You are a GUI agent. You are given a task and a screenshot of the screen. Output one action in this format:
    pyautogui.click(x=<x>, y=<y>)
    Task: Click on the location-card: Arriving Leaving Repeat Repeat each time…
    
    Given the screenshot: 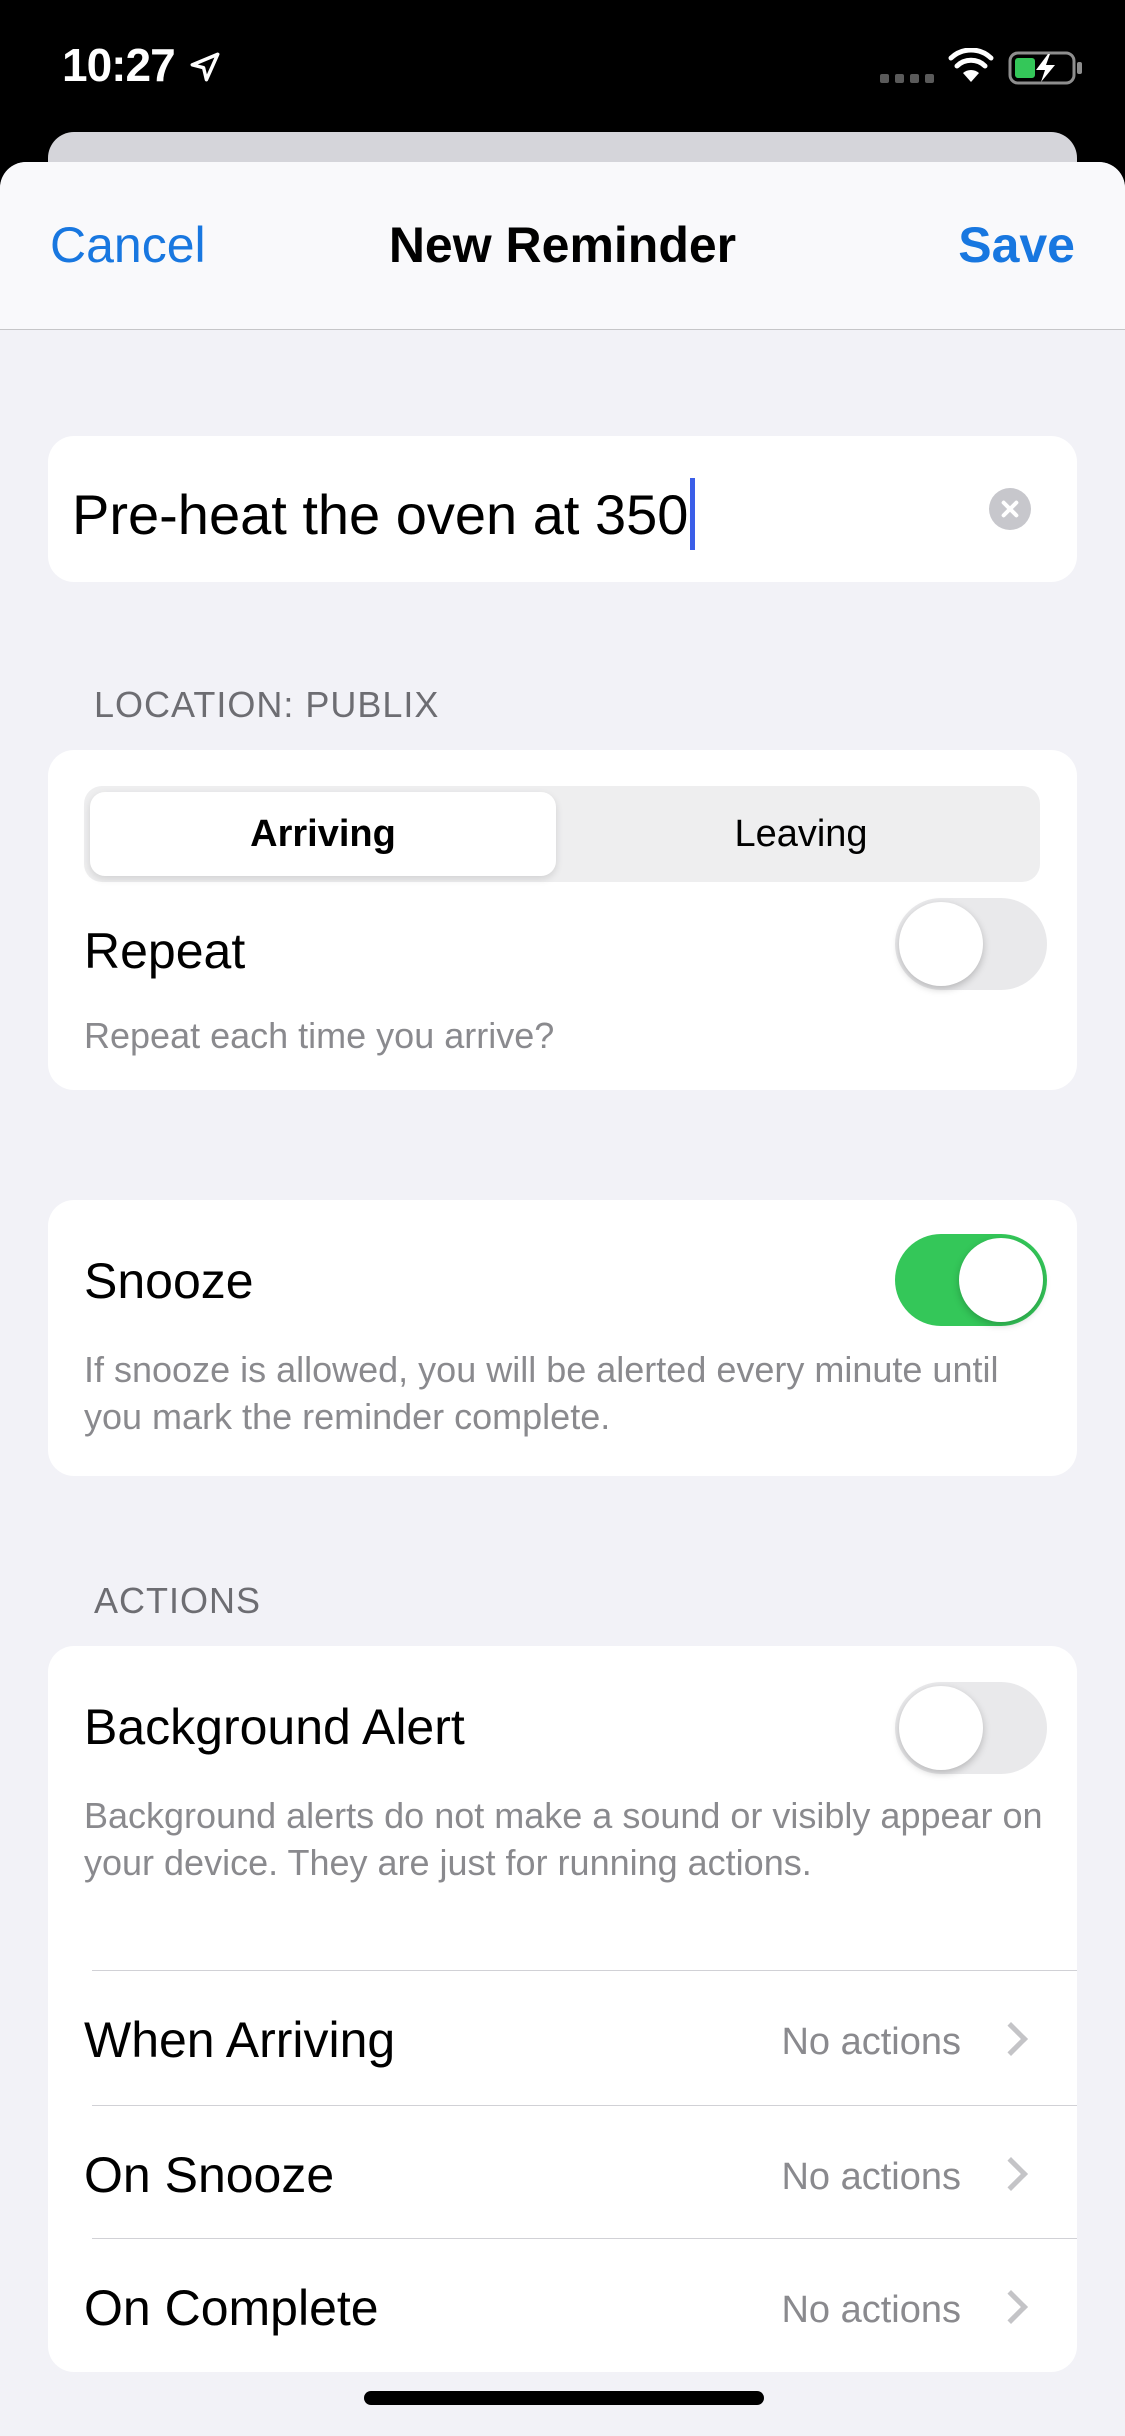 What is the action you would take?
    pyautogui.click(x=562, y=920)
    